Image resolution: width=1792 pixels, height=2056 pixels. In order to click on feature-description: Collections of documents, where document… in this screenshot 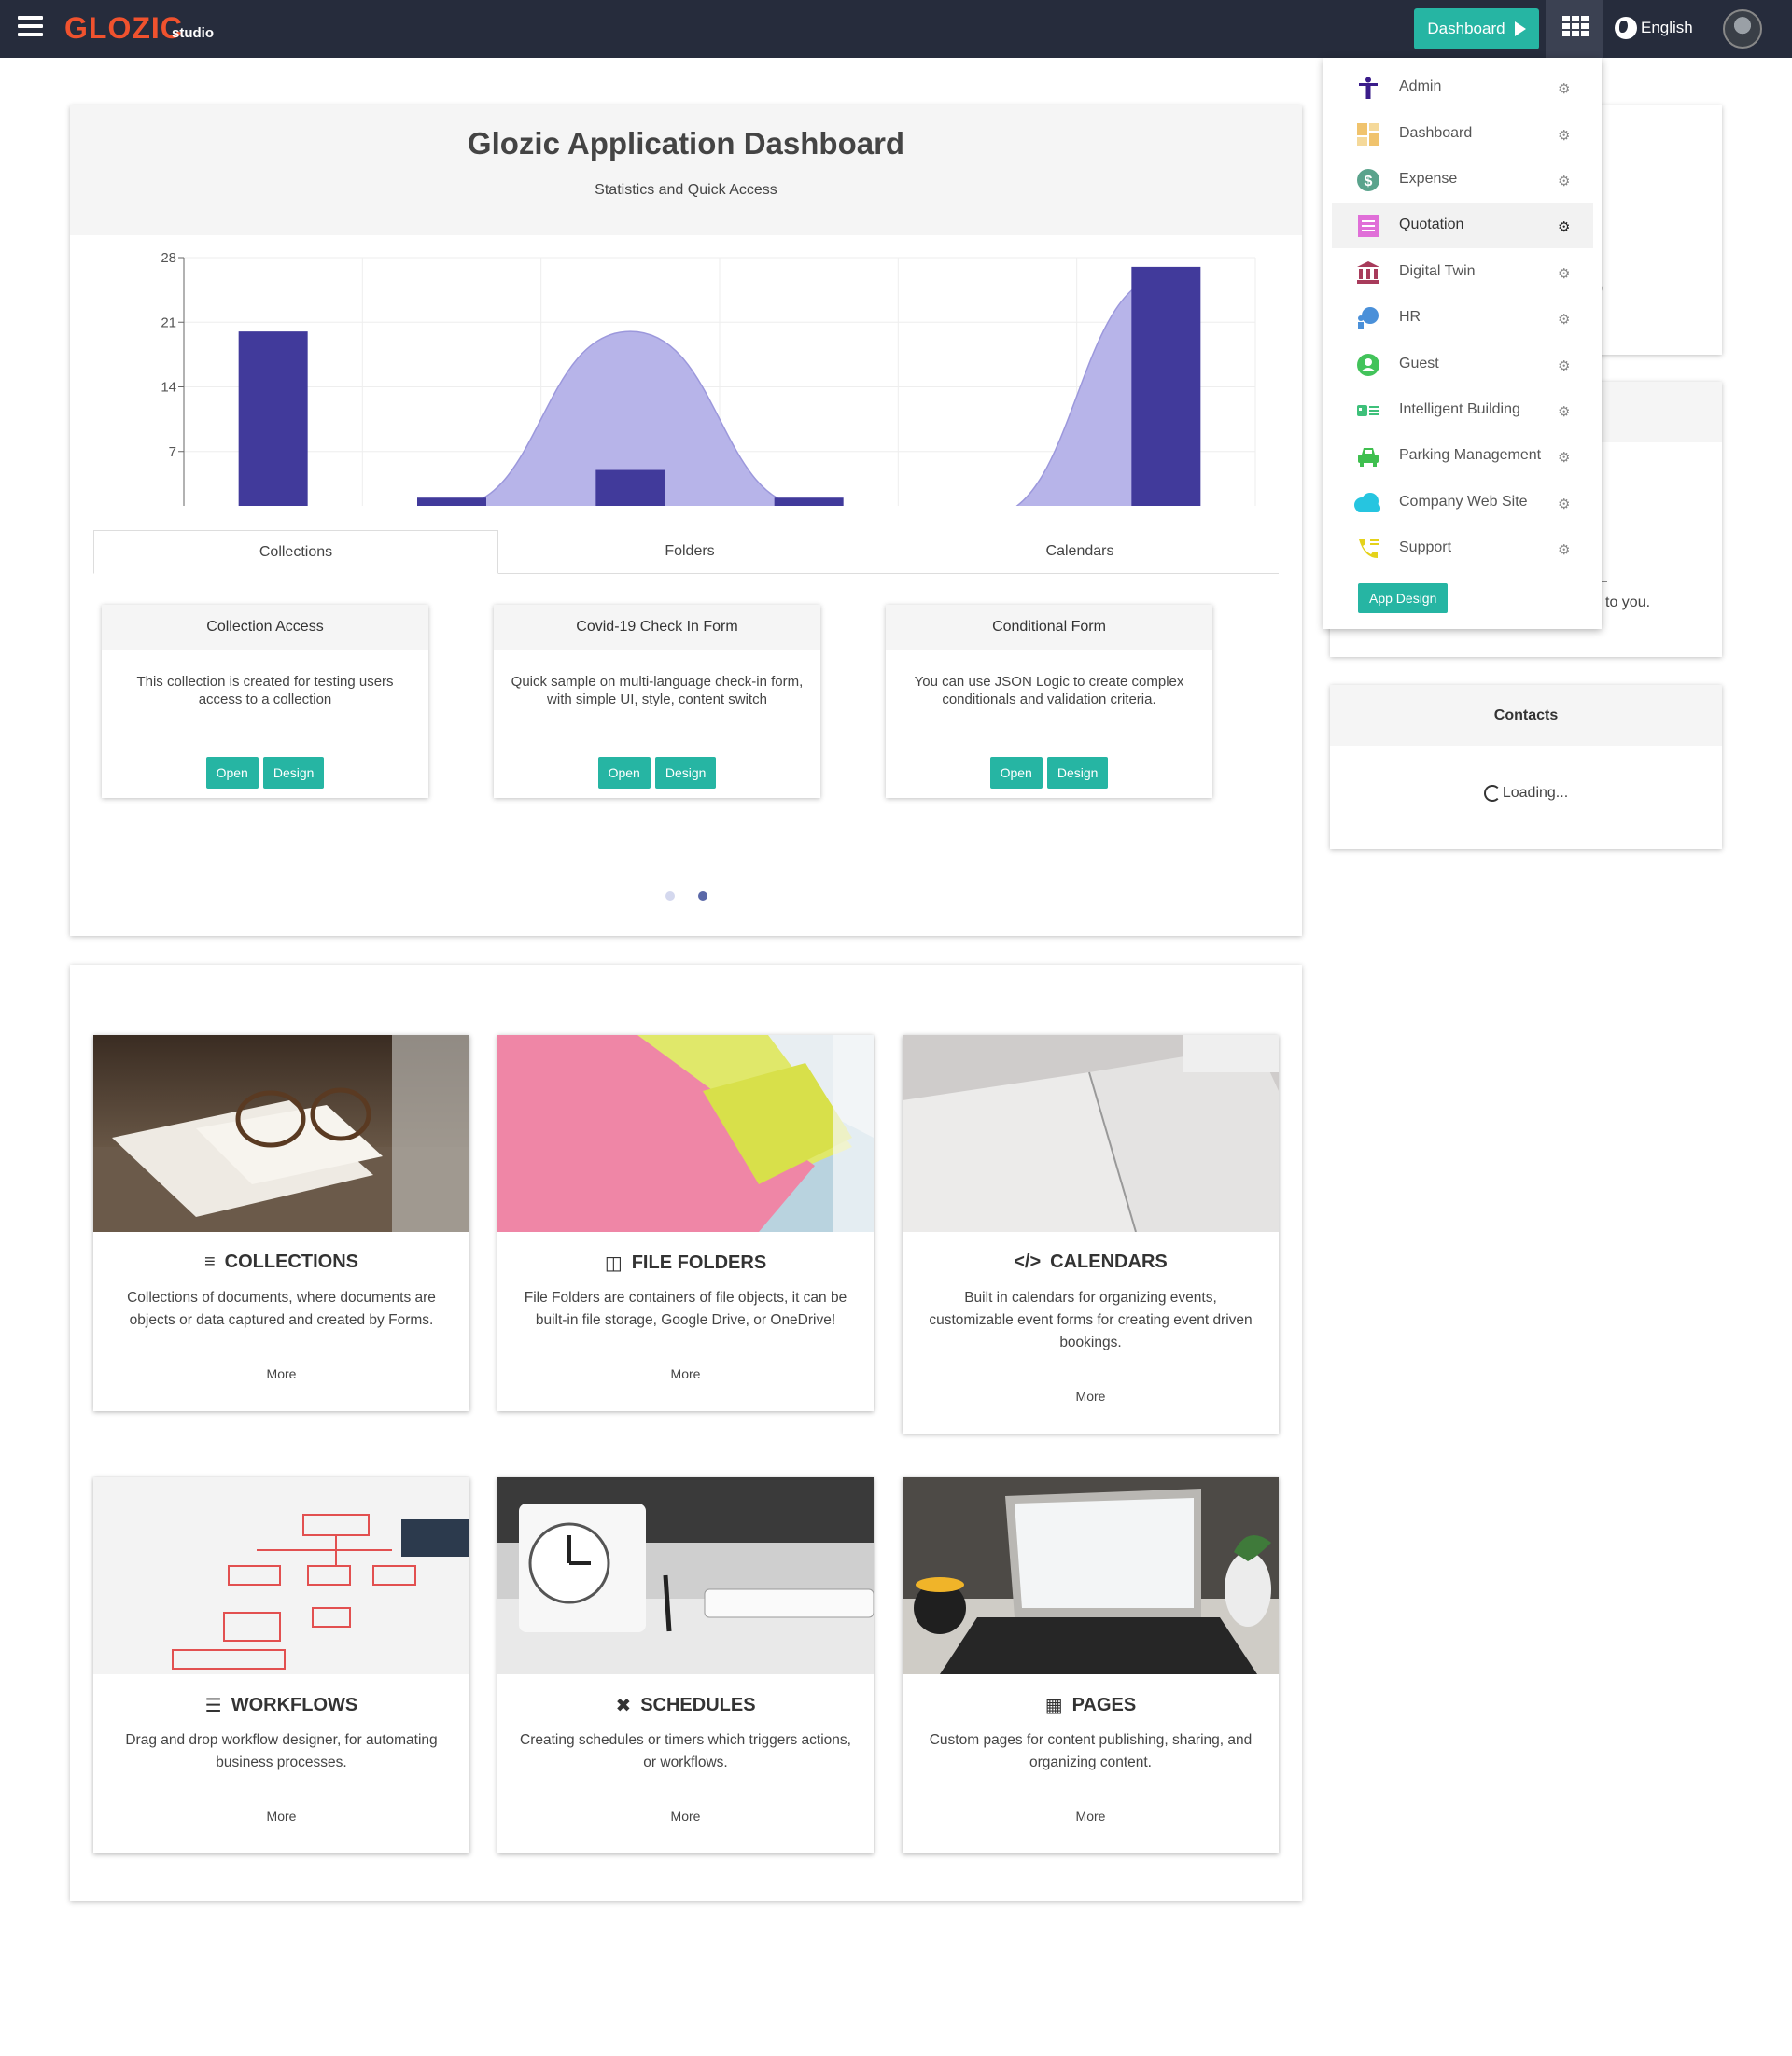, I will do `click(281, 1309)`.